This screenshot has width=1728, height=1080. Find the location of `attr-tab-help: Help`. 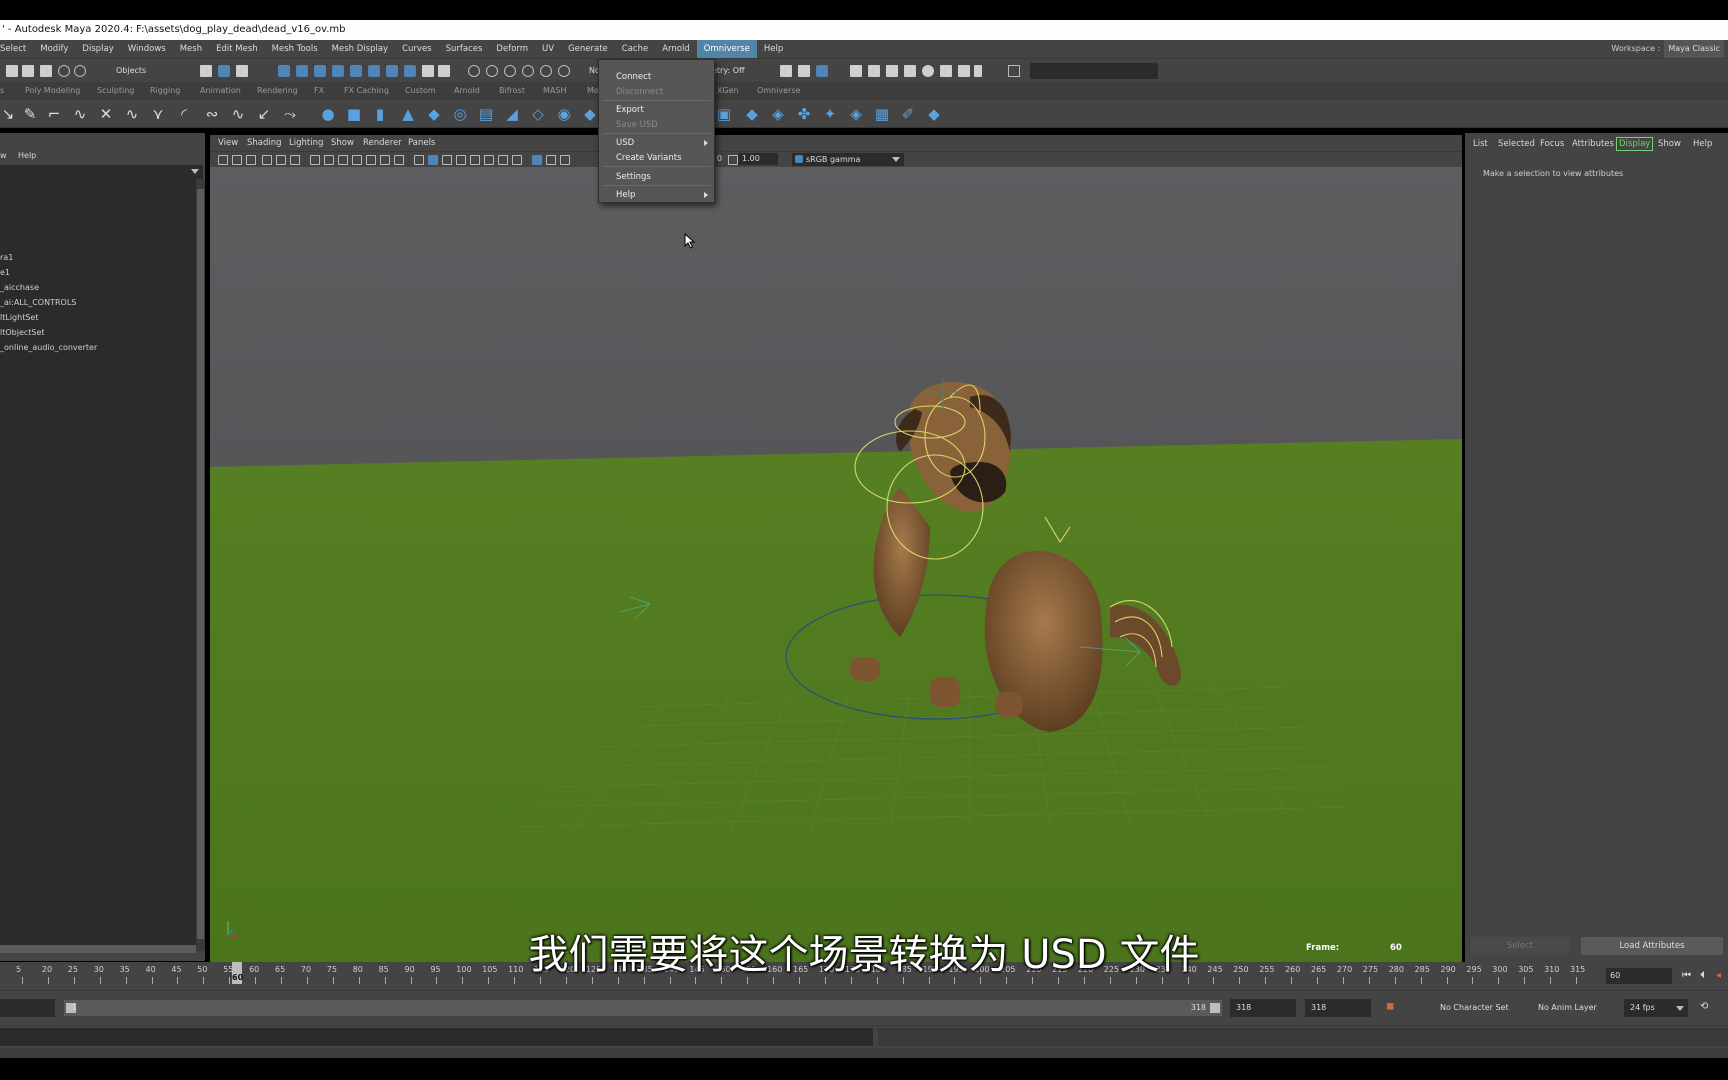

attr-tab-help: Help is located at coordinates (1702, 144).